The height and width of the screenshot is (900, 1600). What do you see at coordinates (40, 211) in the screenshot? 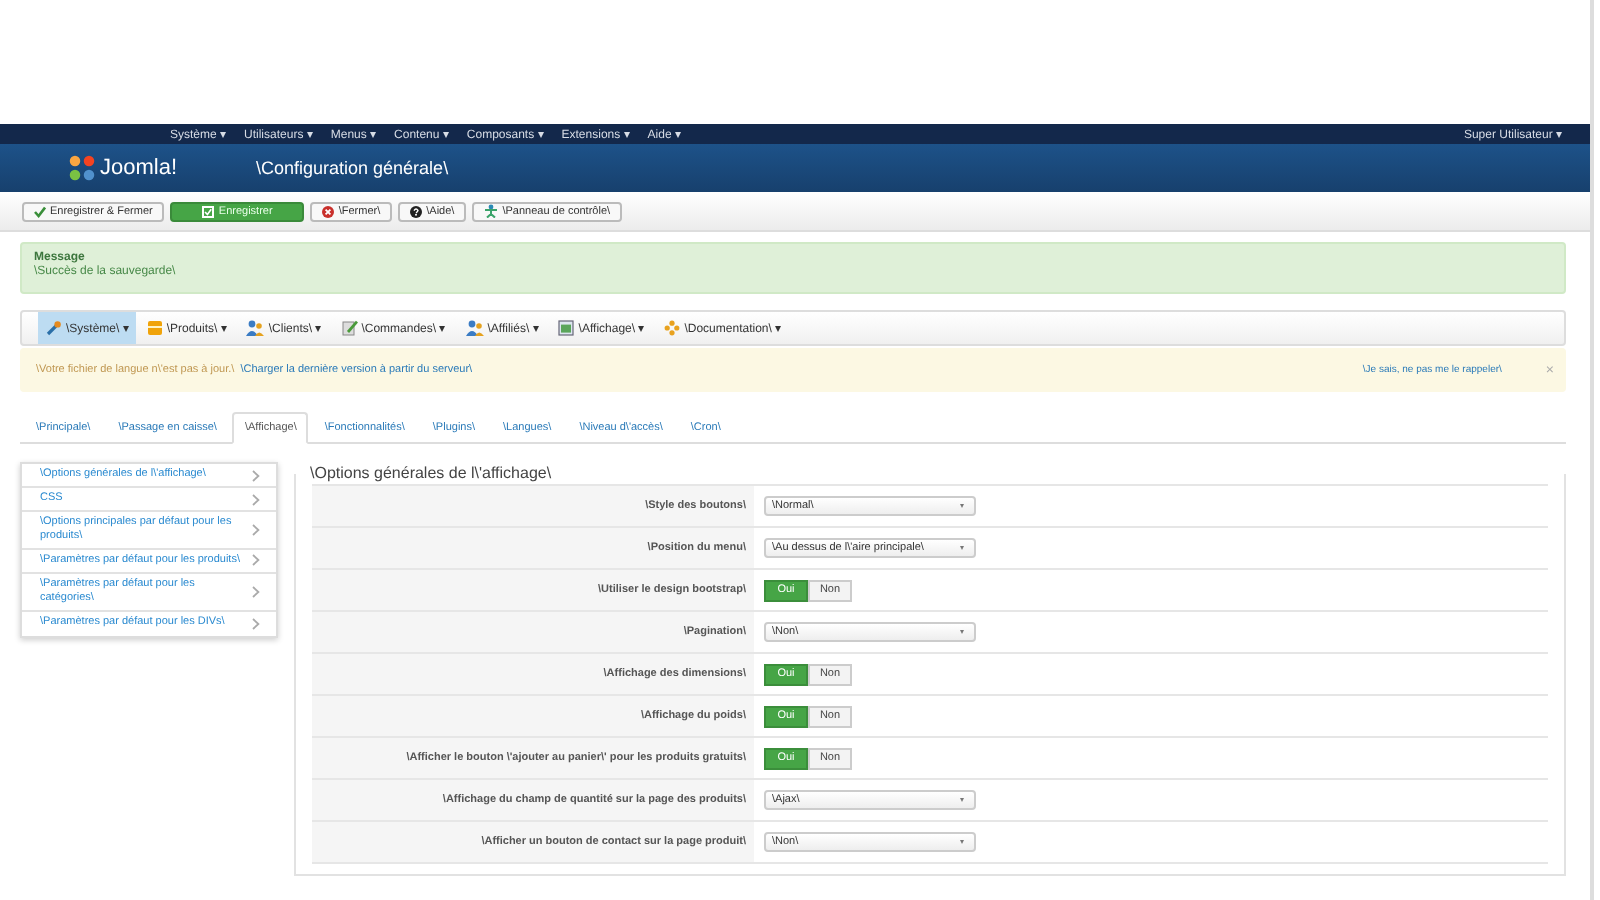
I see `check-icon` at bounding box center [40, 211].